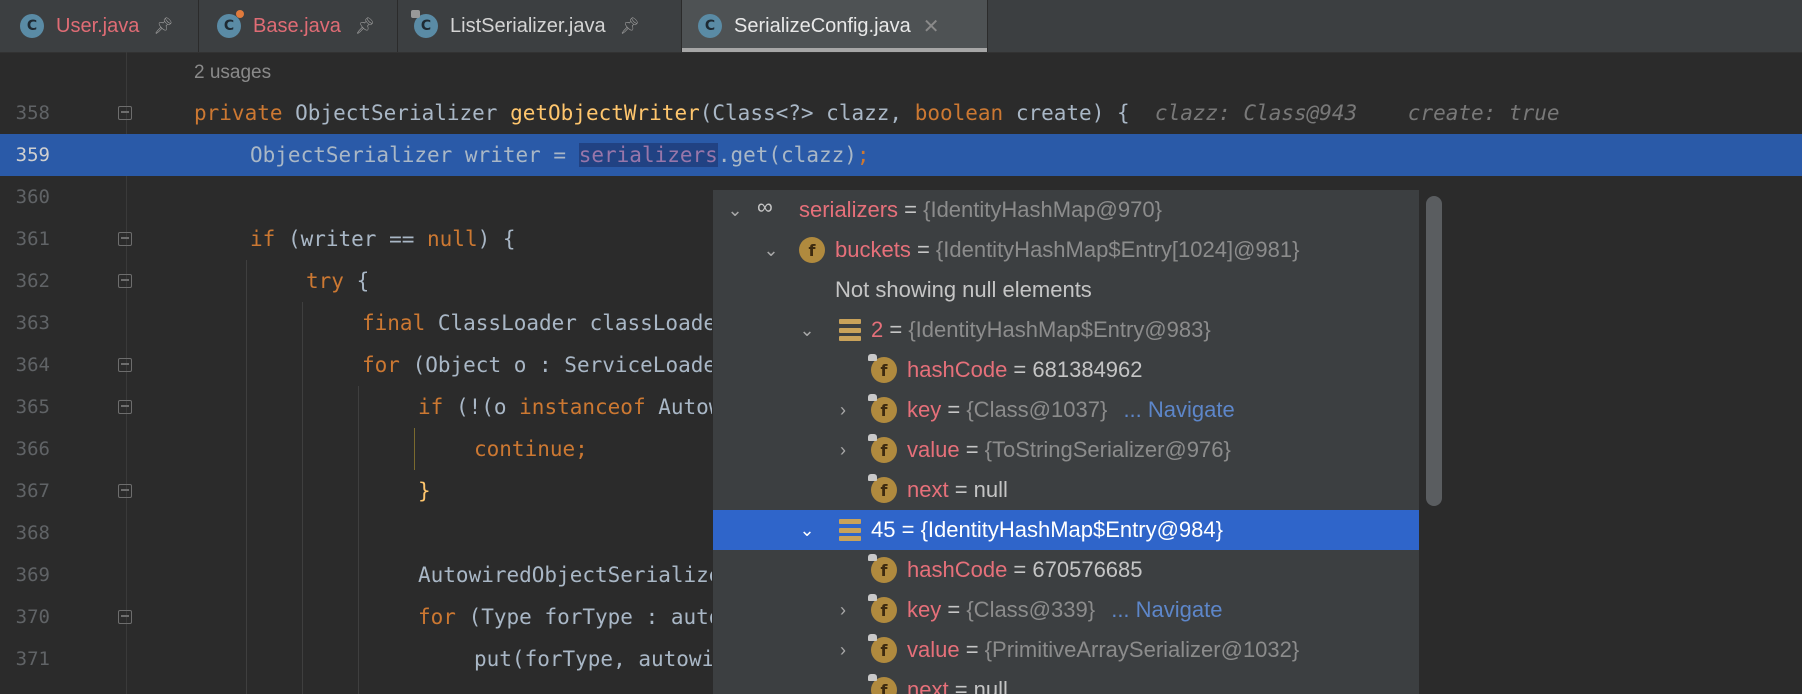 Image resolution: width=1802 pixels, height=694 pixels. What do you see at coordinates (1434, 351) in the screenshot?
I see `popup-scrollbar` at bounding box center [1434, 351].